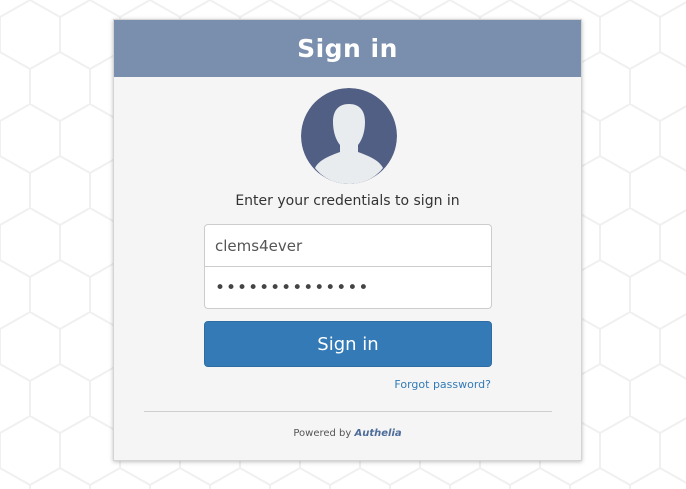  I want to click on credentials-input-group: clems4ever ••••••••••••••, so click(348, 266).